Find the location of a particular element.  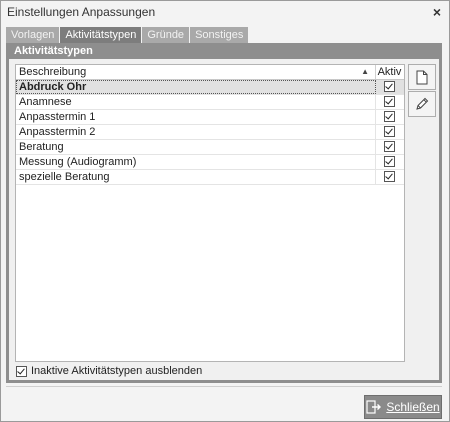

row-description: Beratung is located at coordinates (196, 147).